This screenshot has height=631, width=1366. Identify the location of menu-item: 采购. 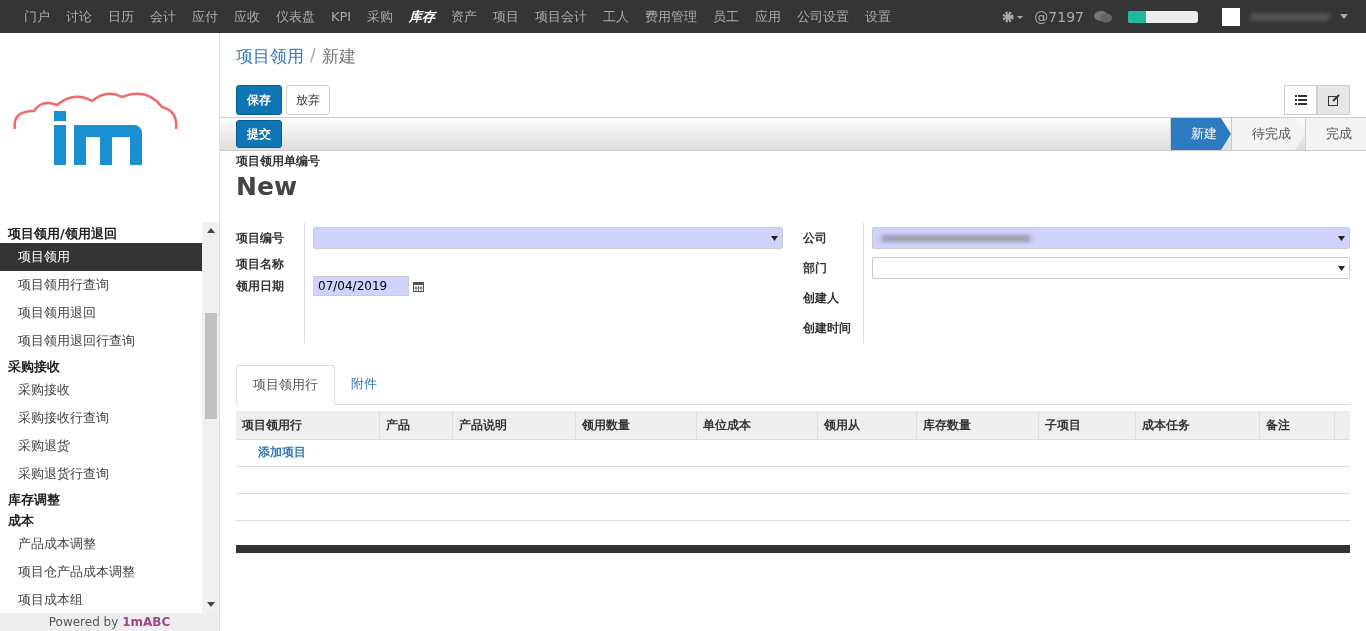
(380, 16).